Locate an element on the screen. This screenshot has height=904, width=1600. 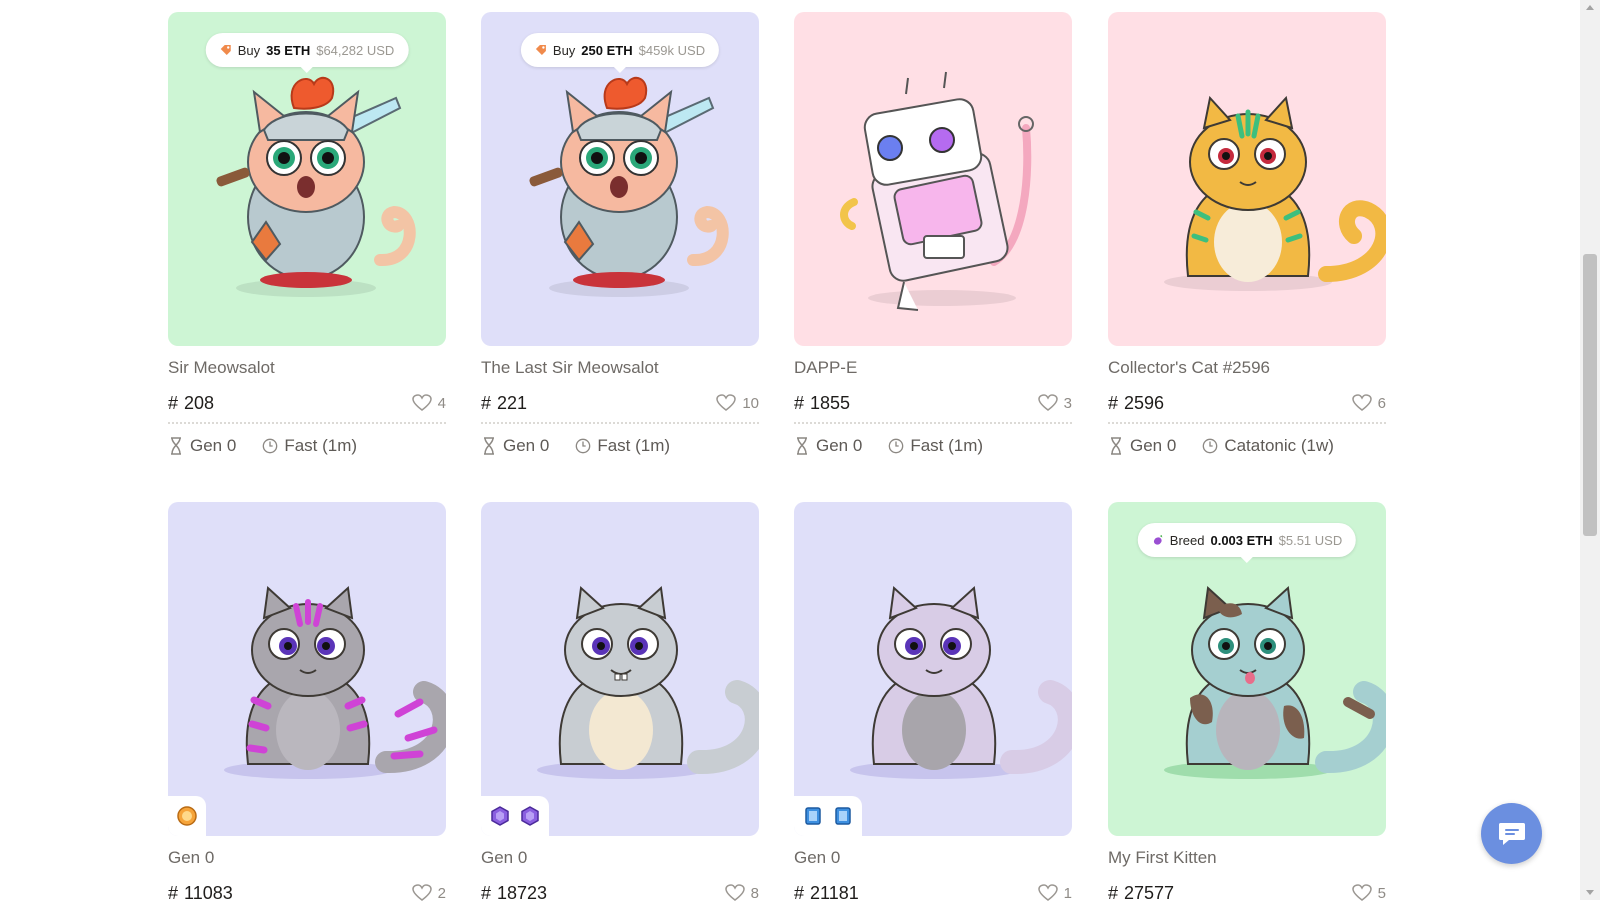
scroll-up-arrow is located at coordinates (1590, 7).